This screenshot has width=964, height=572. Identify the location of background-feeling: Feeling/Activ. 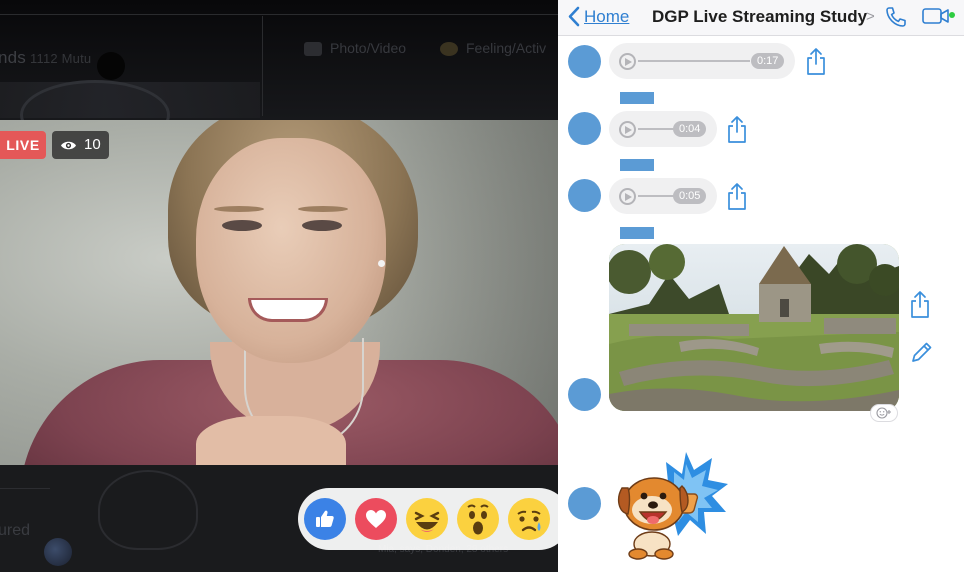
(506, 48).